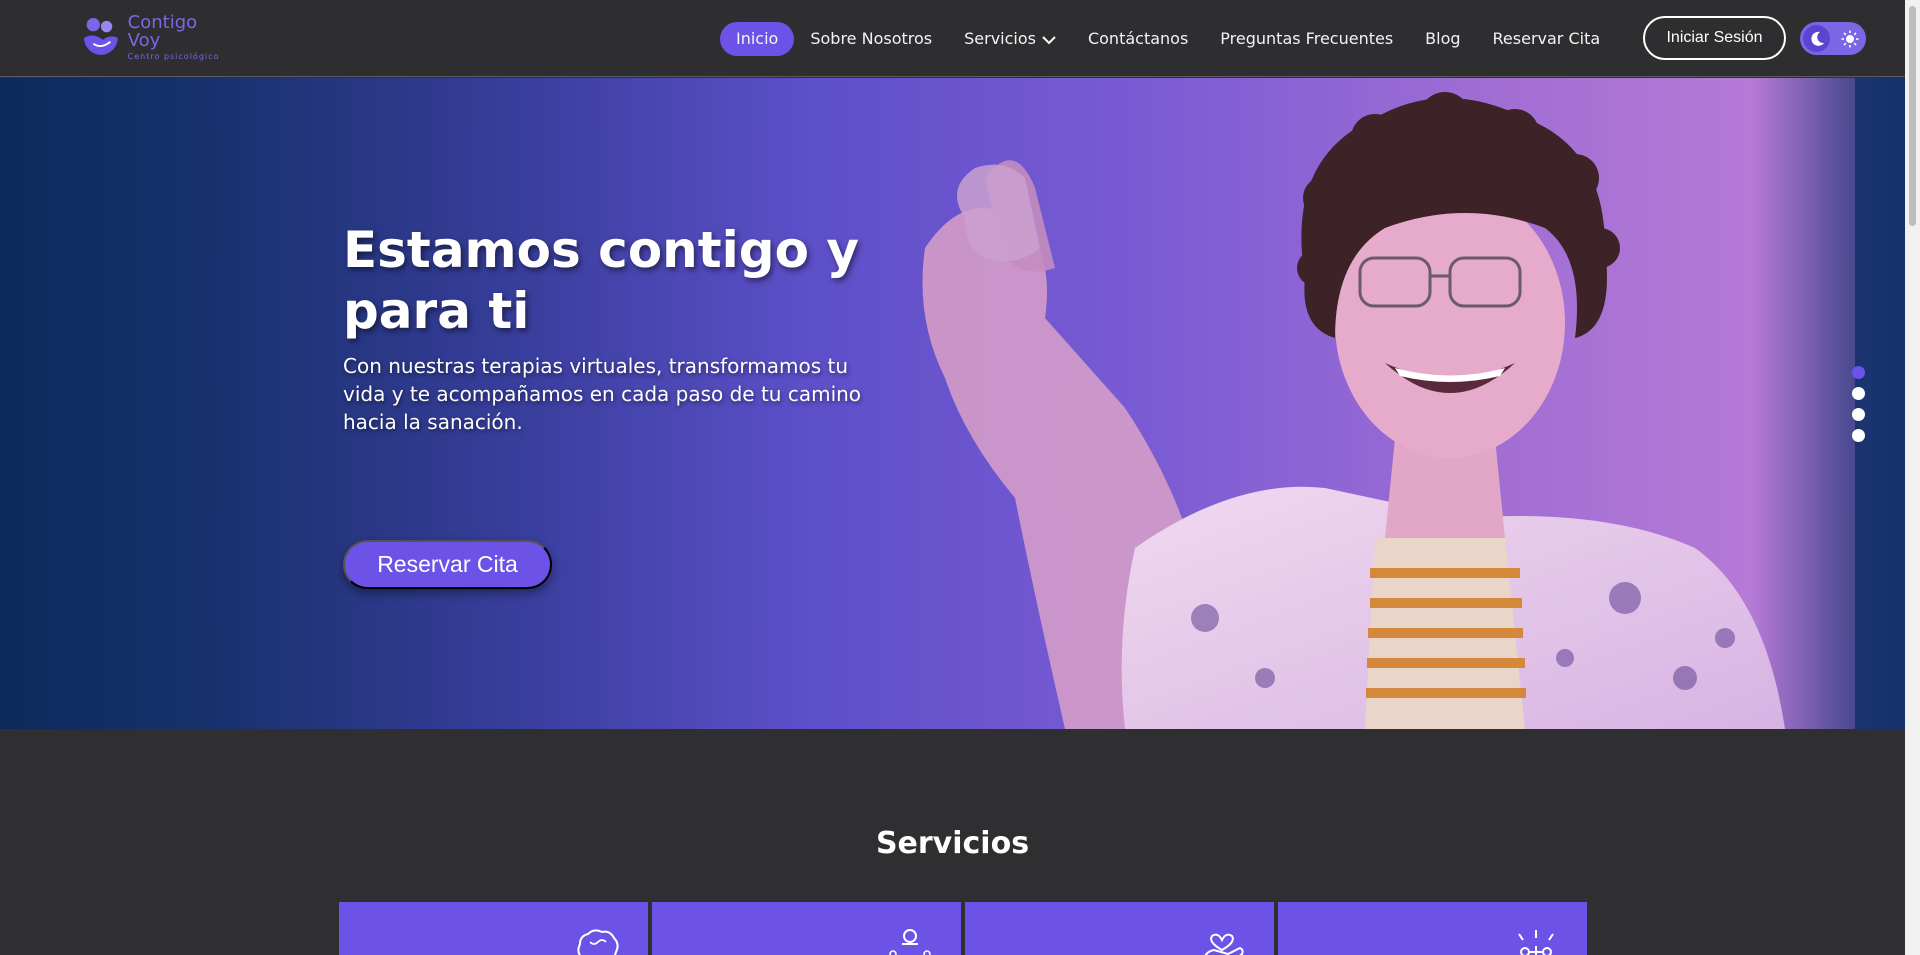 The width and height of the screenshot is (1920, 955). Describe the element at coordinates (173, 56) in the screenshot. I see `brand-subtitle: Centro psicológico` at that location.